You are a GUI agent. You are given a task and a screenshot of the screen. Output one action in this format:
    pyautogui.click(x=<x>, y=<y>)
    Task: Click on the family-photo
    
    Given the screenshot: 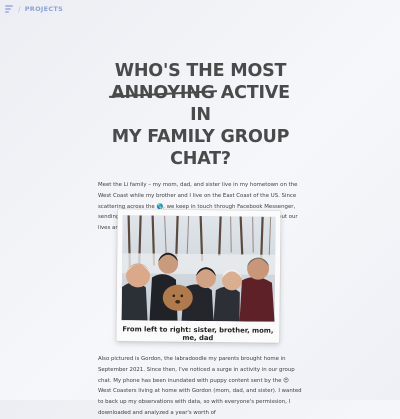 What is the action you would take?
    pyautogui.click(x=198, y=268)
    